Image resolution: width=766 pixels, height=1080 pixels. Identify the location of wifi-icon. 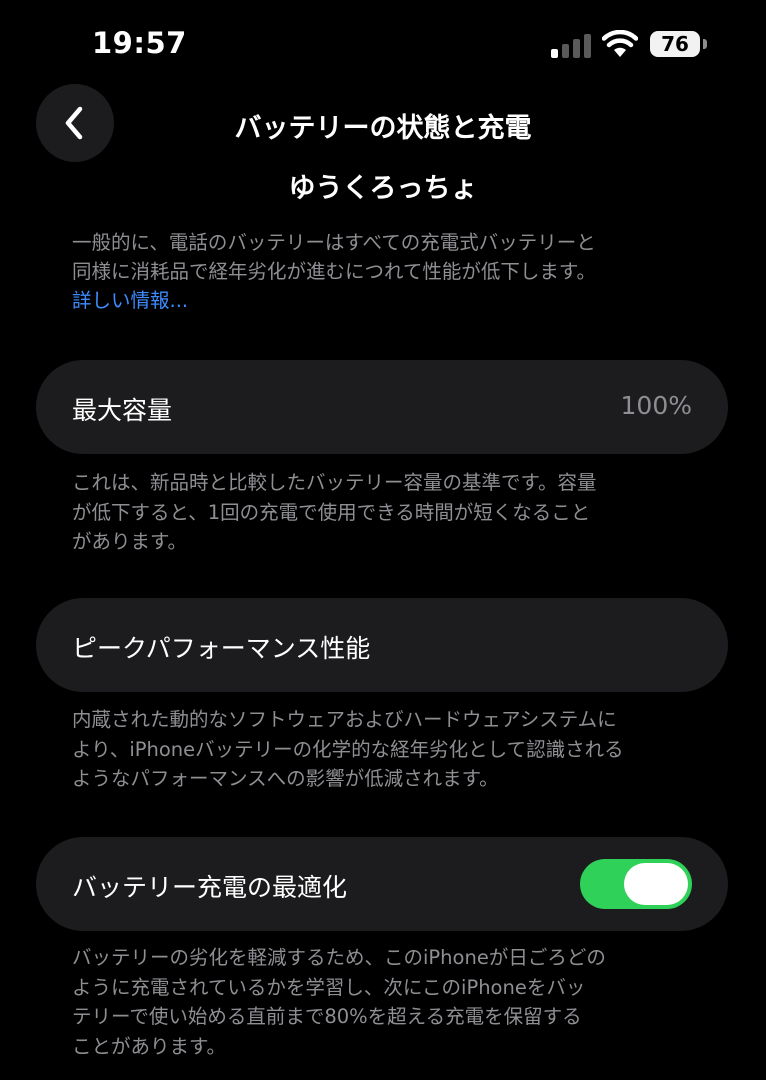
(620, 43).